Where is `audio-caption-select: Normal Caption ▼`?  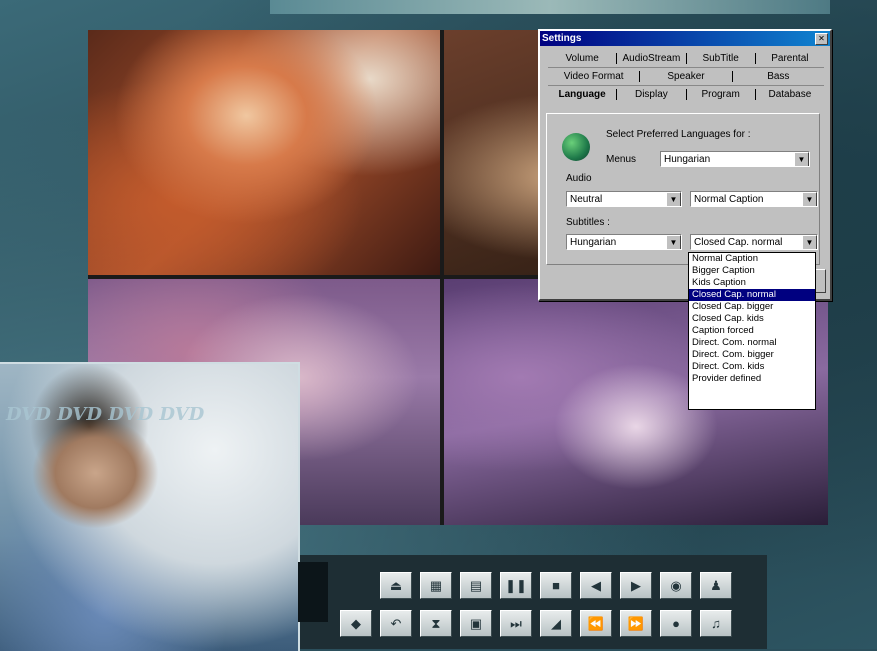 audio-caption-select: Normal Caption ▼ is located at coordinates (754, 199).